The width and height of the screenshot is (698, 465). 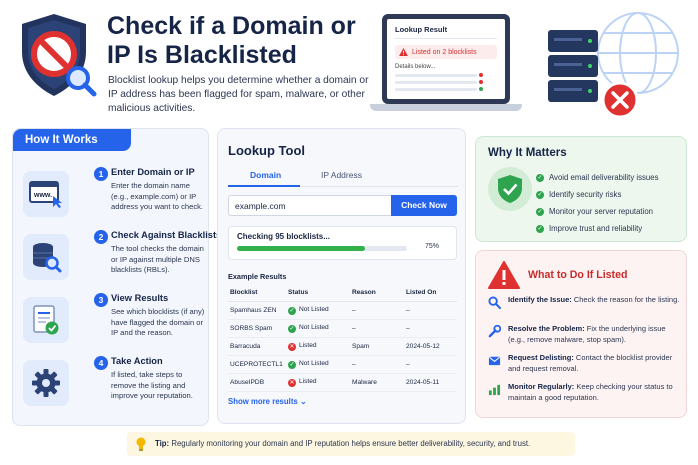 I want to click on list-item-text: Monitor your server reputation, so click(x=601, y=211).